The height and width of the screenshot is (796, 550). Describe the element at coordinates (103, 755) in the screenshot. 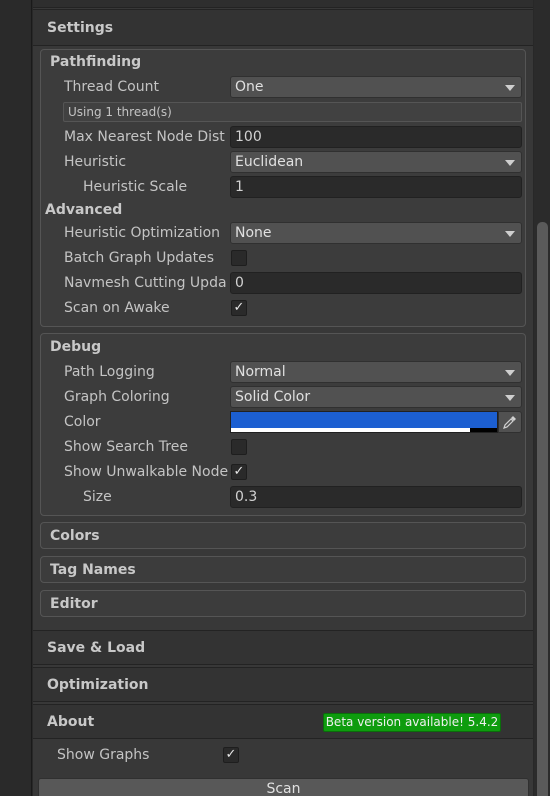

I see `show-graphs-label: Show Graphs` at that location.